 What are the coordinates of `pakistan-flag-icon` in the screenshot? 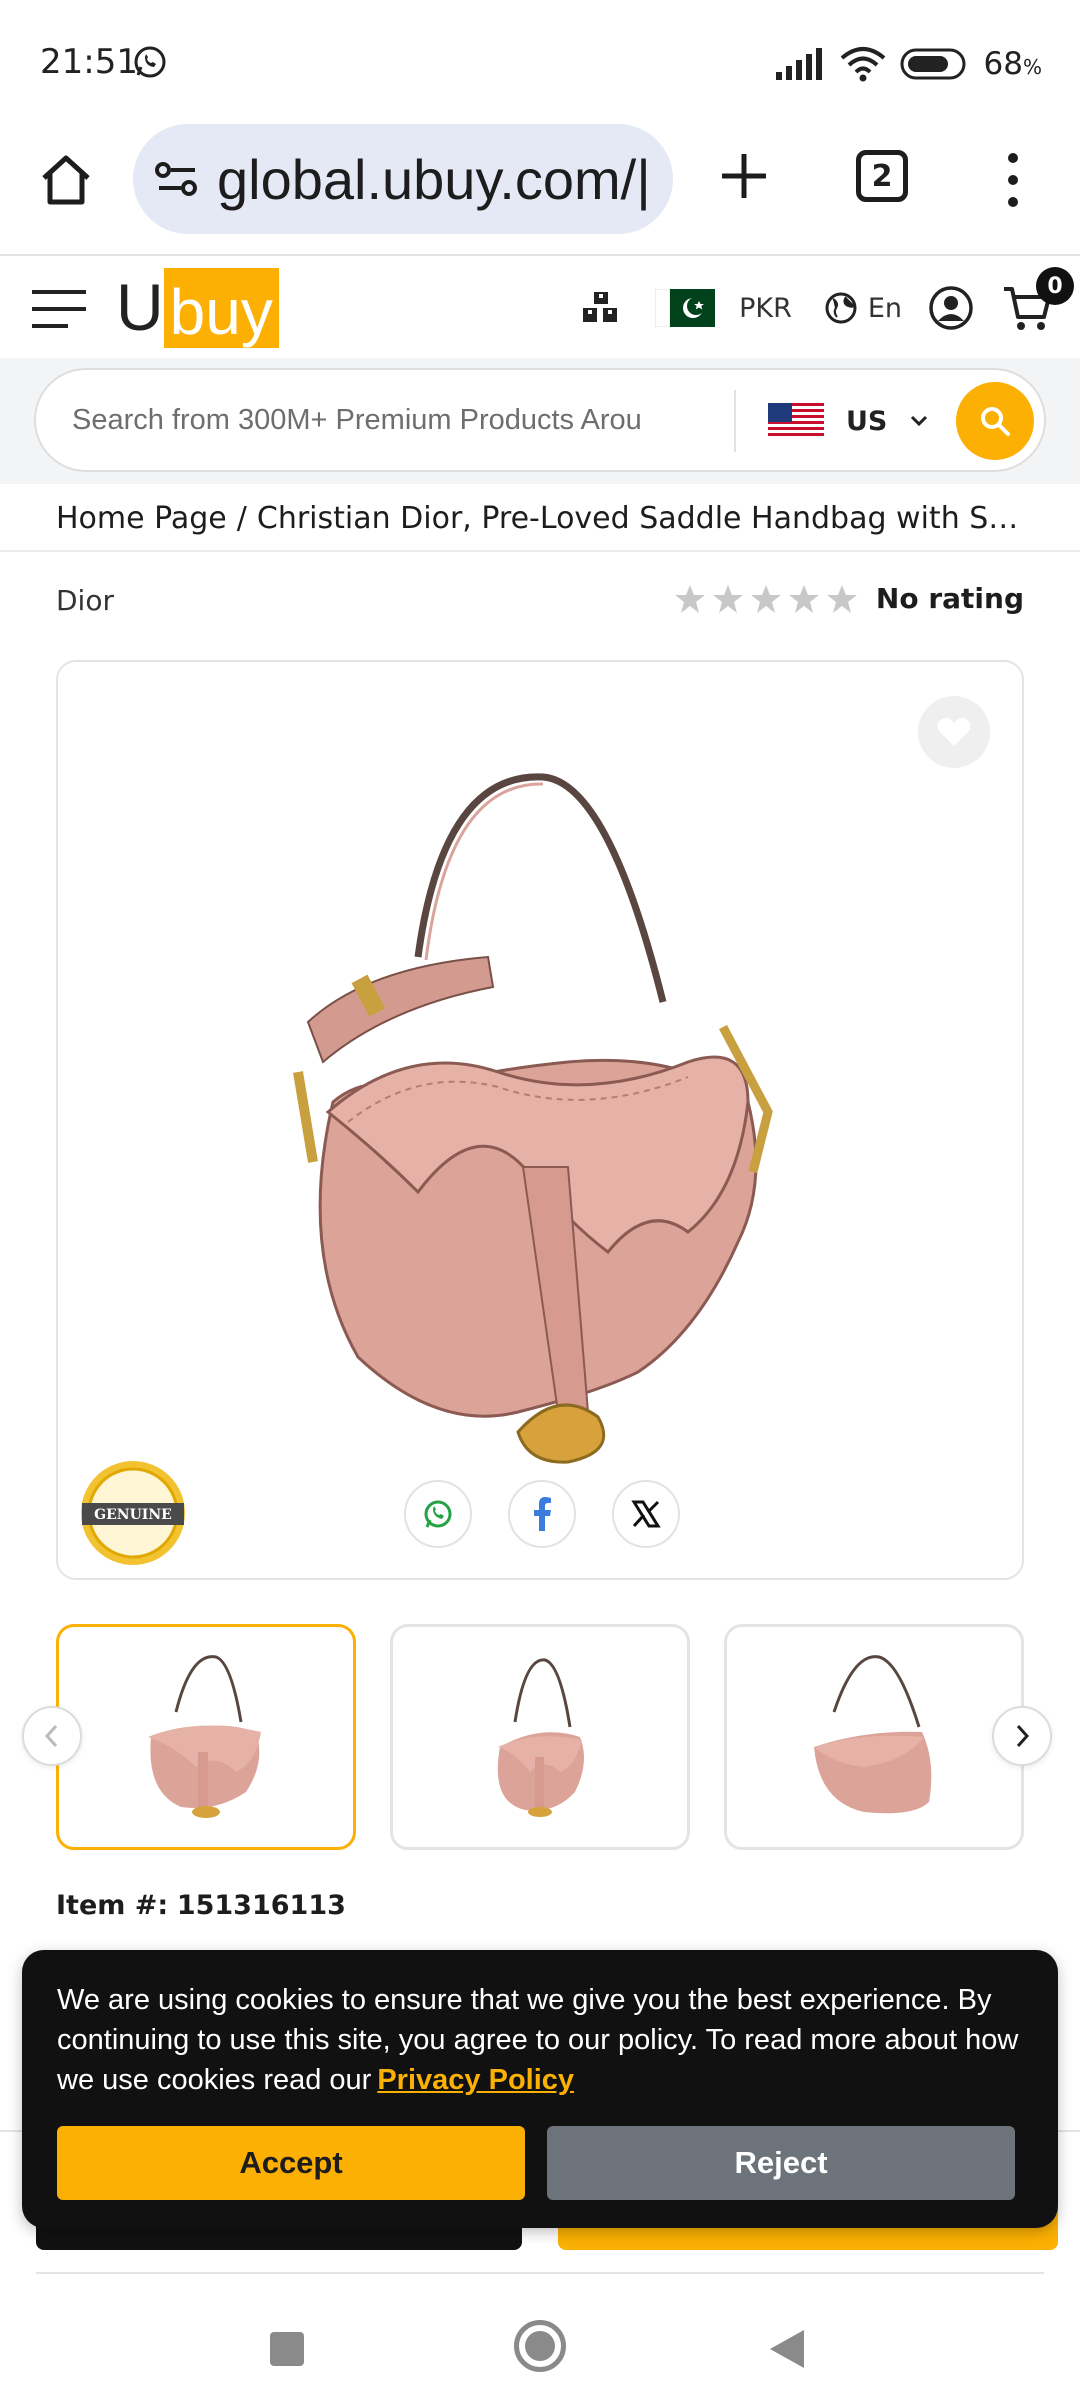 It's located at (685, 308).